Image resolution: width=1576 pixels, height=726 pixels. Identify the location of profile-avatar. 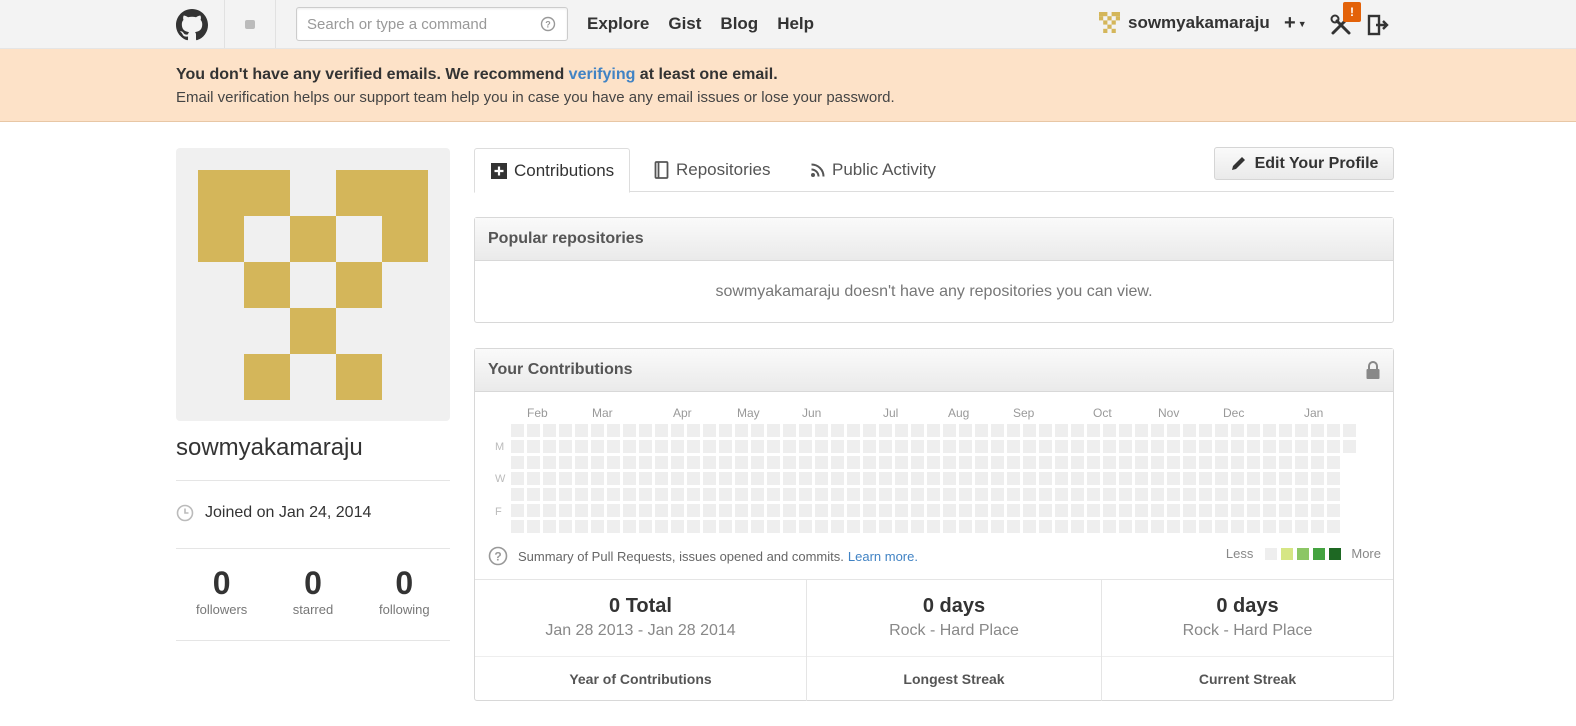
(313, 284).